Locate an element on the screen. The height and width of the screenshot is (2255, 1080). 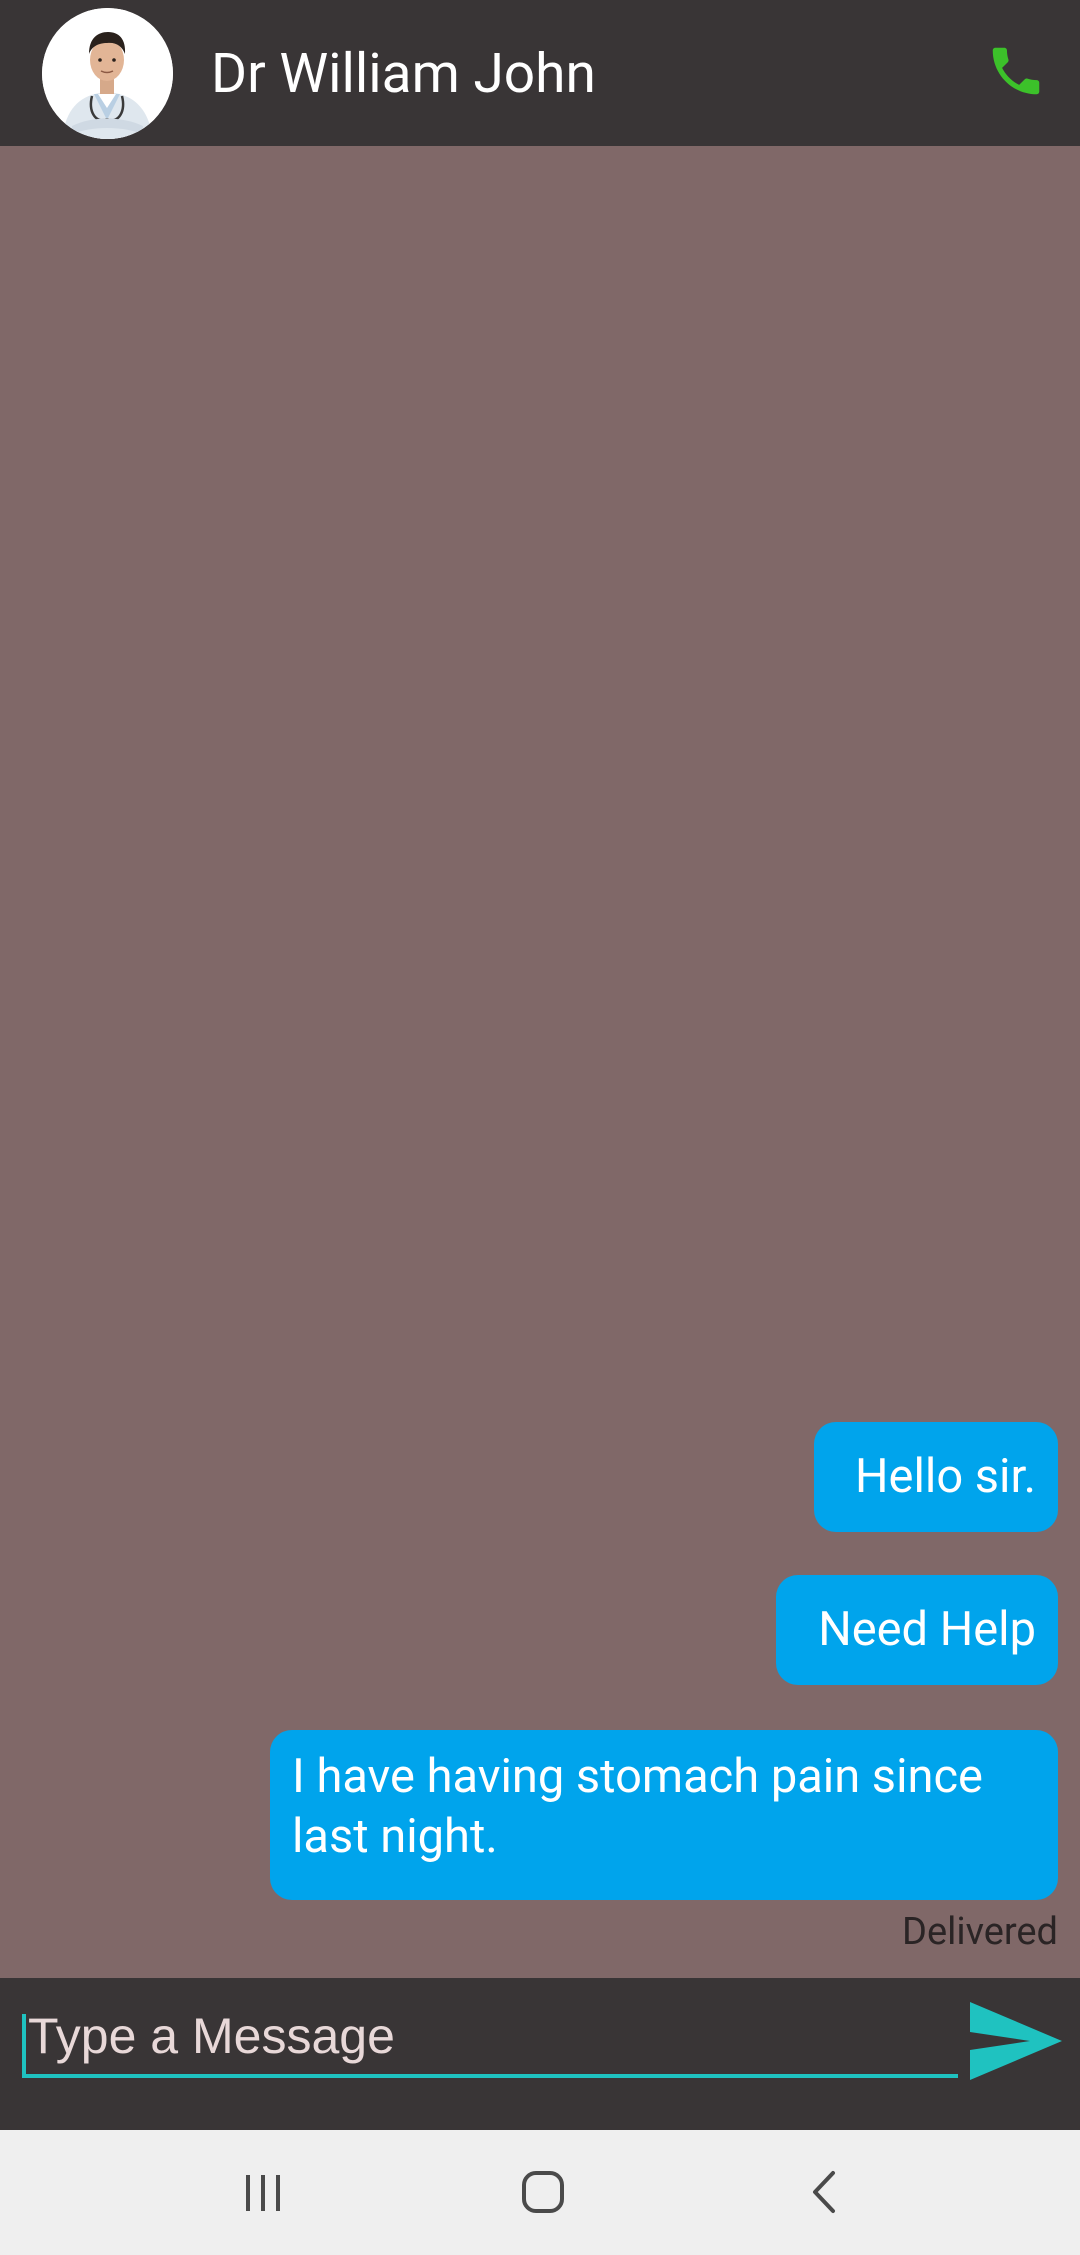
chat-header: Dr William John is located at coordinates (540, 73).